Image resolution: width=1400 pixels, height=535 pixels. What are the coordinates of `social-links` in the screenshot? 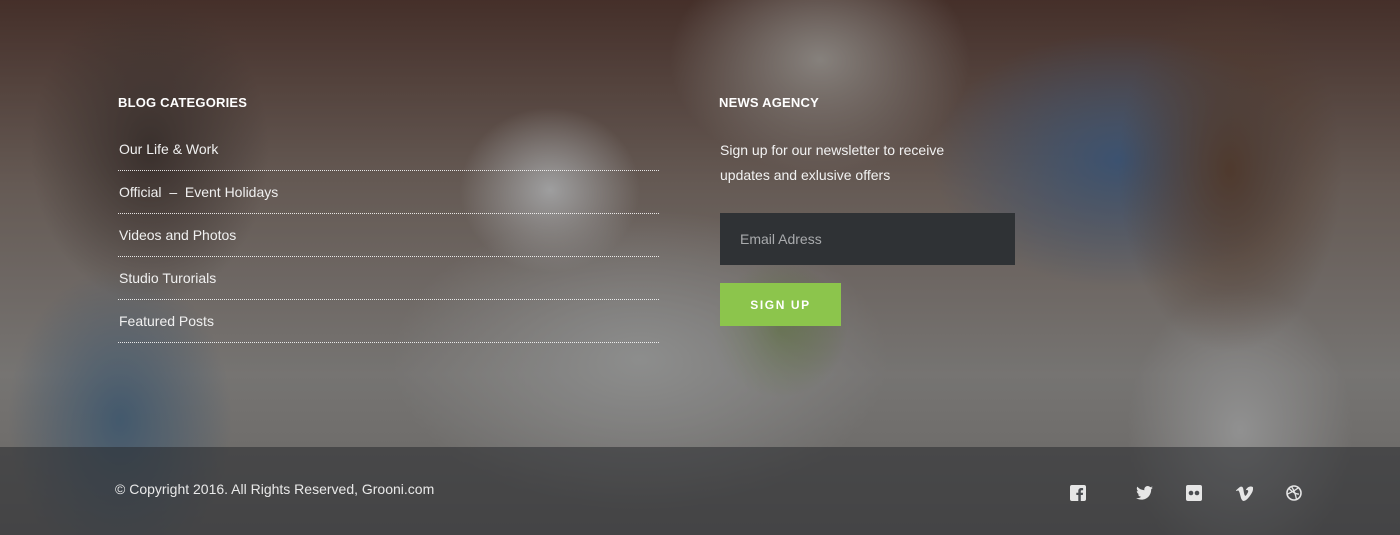 It's located at (1194, 493).